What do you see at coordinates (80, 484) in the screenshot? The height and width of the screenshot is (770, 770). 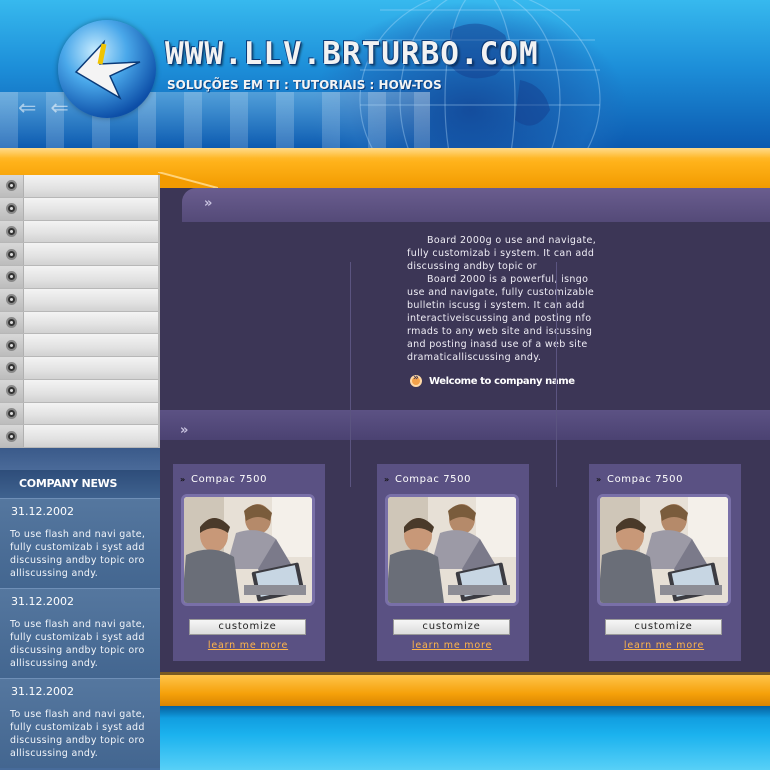 I see `news-heading: COMPANY NEWS` at bounding box center [80, 484].